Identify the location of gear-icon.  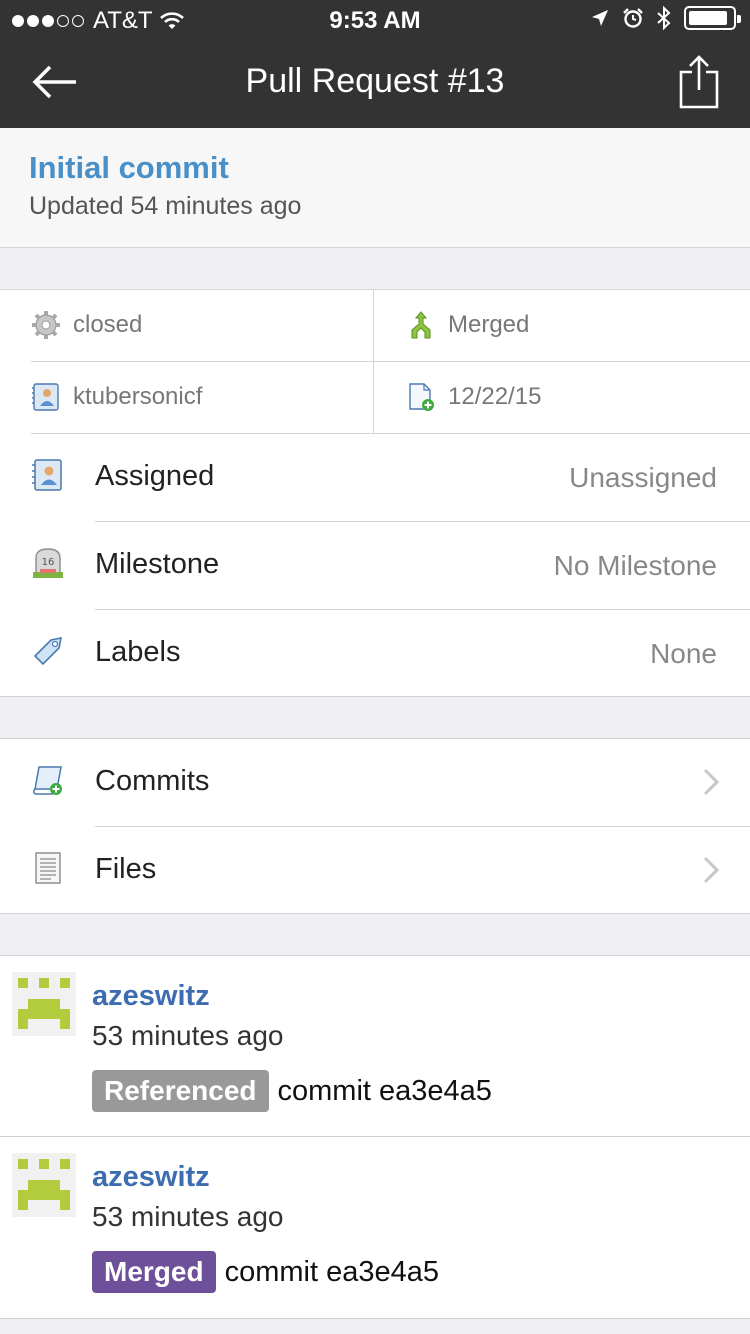
(46, 325).